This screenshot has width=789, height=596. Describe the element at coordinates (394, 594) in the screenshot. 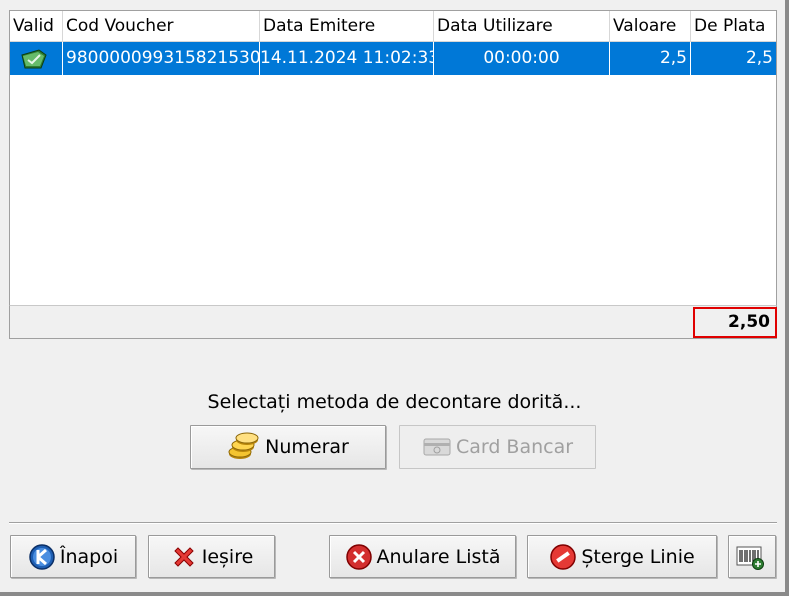

I see `window-frame-bottom` at that location.